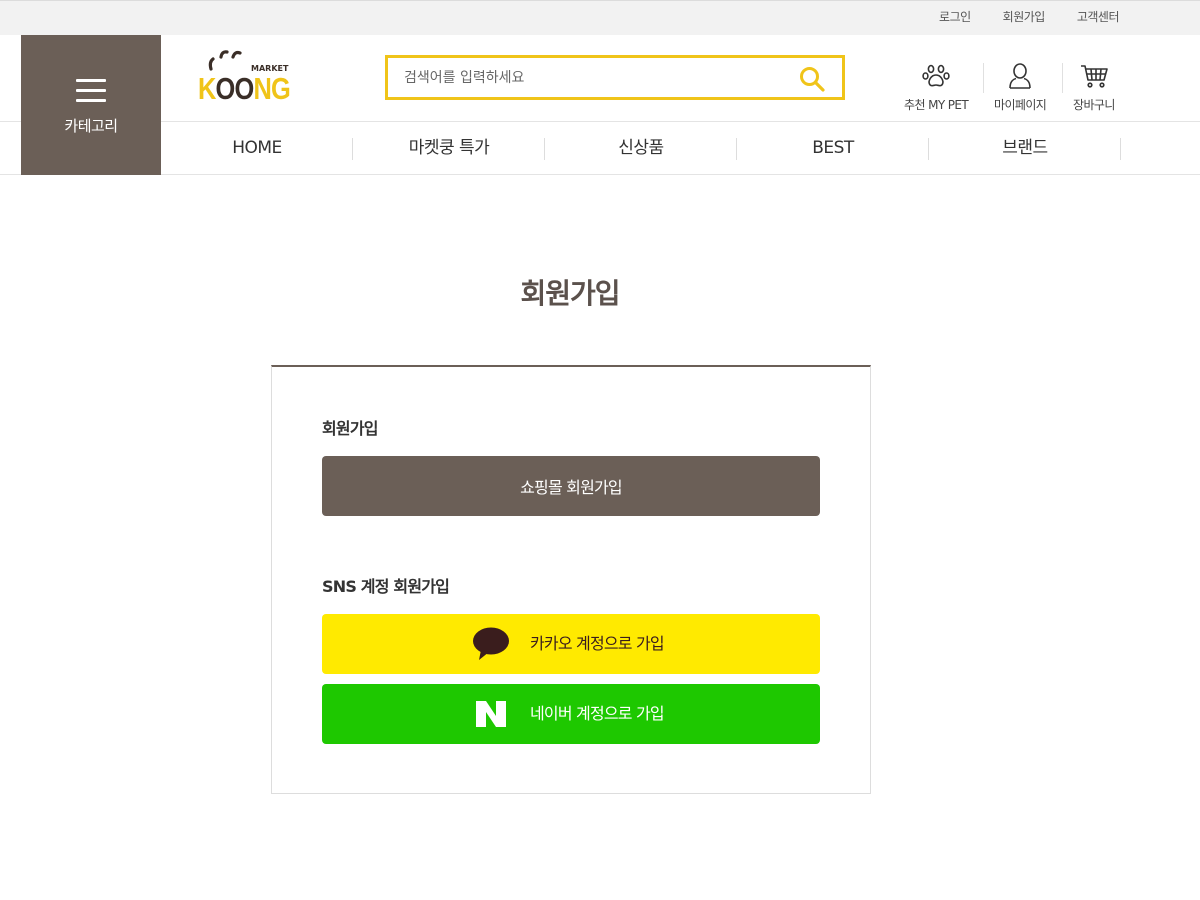 The height and width of the screenshot is (900, 1200). I want to click on main-nav: HOME 마켓쿵 특가 신상품 BEST 브랜드, so click(641, 148).